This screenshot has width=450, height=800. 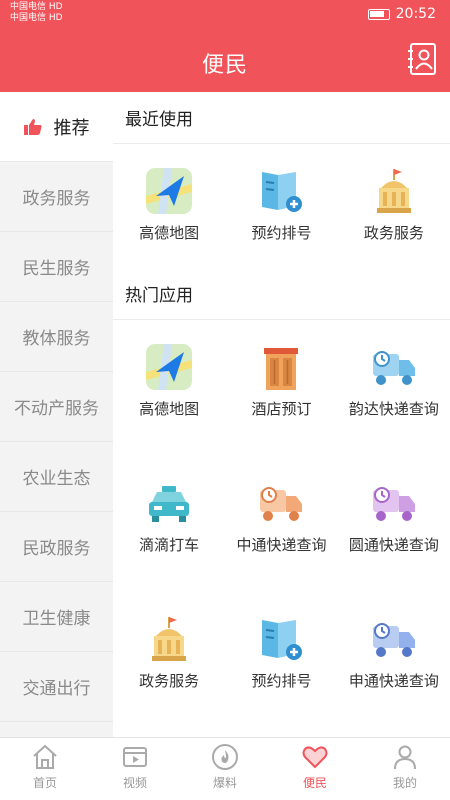 What do you see at coordinates (394, 524) in the screenshot?
I see `app-tile: 圆通快递查询` at bounding box center [394, 524].